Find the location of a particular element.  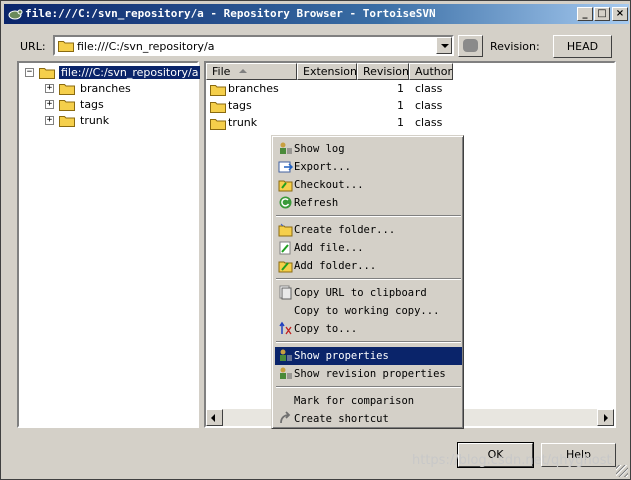

tree-node-label: branches is located at coordinates (105, 88).